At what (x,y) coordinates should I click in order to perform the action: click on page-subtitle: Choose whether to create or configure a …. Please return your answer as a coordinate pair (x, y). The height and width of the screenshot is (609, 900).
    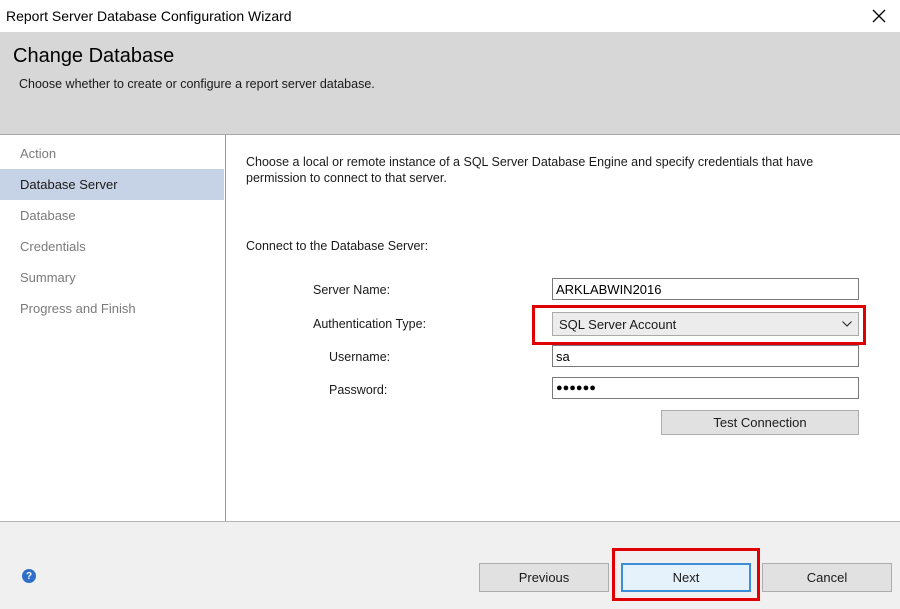
    Looking at the image, I should click on (197, 84).